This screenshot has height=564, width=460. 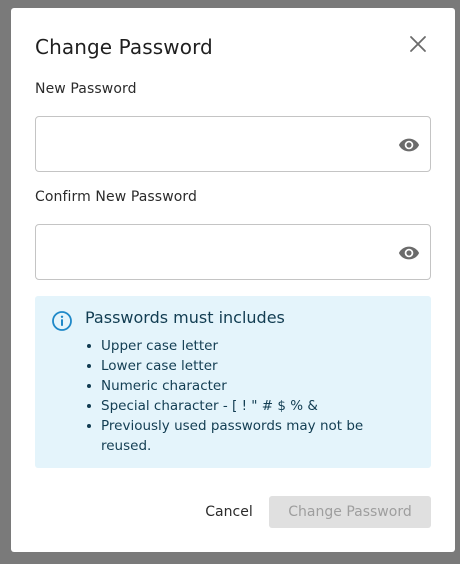 I want to click on confirm-password-input, so click(x=220, y=253).